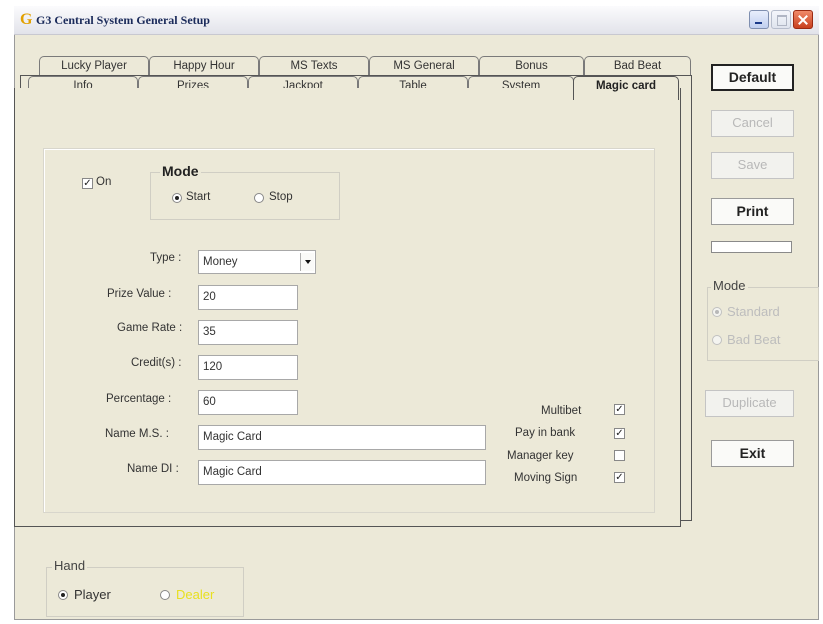 Image resolution: width=823 pixels, height=624 pixels. What do you see at coordinates (137, 434) in the screenshot?
I see `name-ms-label: Name M.S. :` at bounding box center [137, 434].